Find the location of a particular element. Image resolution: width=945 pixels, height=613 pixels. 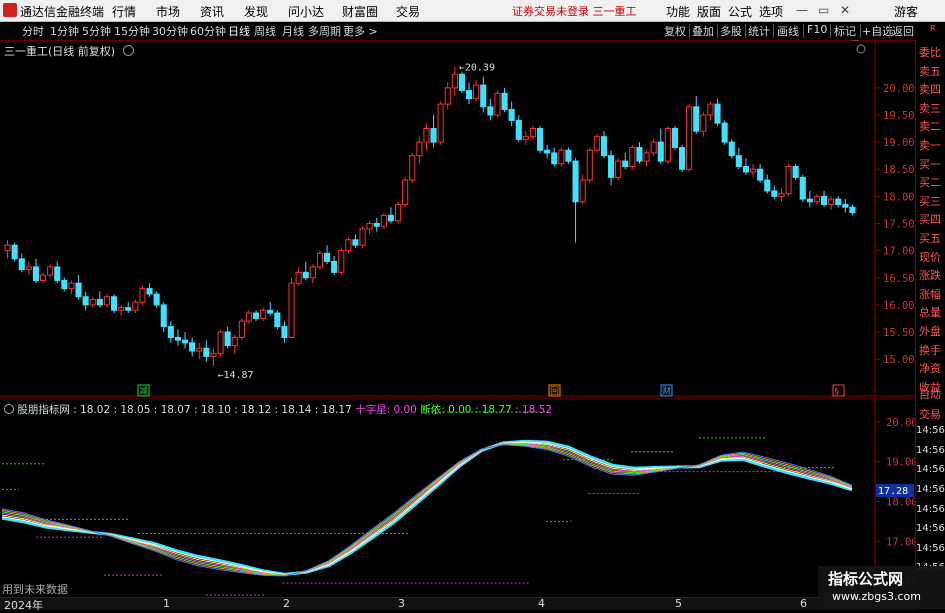

menu-layout: 版面 is located at coordinates (709, 11).